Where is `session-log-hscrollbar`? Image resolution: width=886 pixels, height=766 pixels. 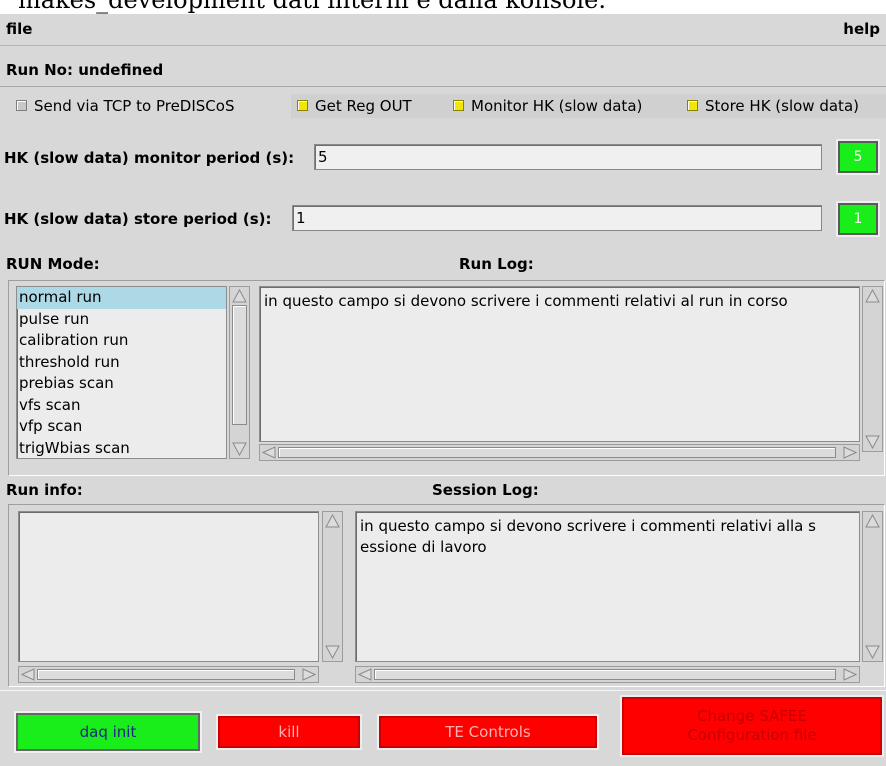 session-log-hscrollbar is located at coordinates (607, 674).